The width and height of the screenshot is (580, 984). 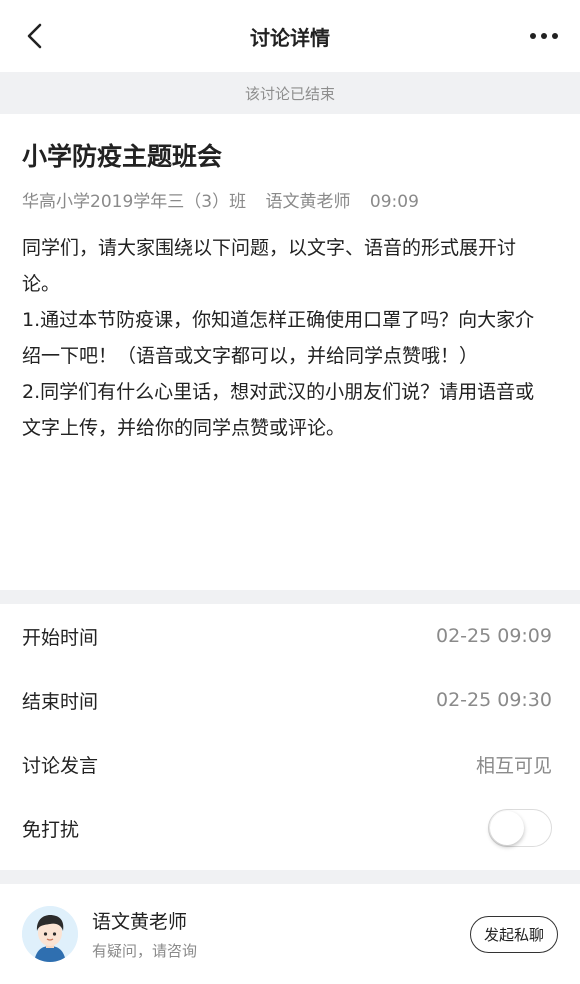 I want to click on do-not-disturb-toggle, so click(x=520, y=828).